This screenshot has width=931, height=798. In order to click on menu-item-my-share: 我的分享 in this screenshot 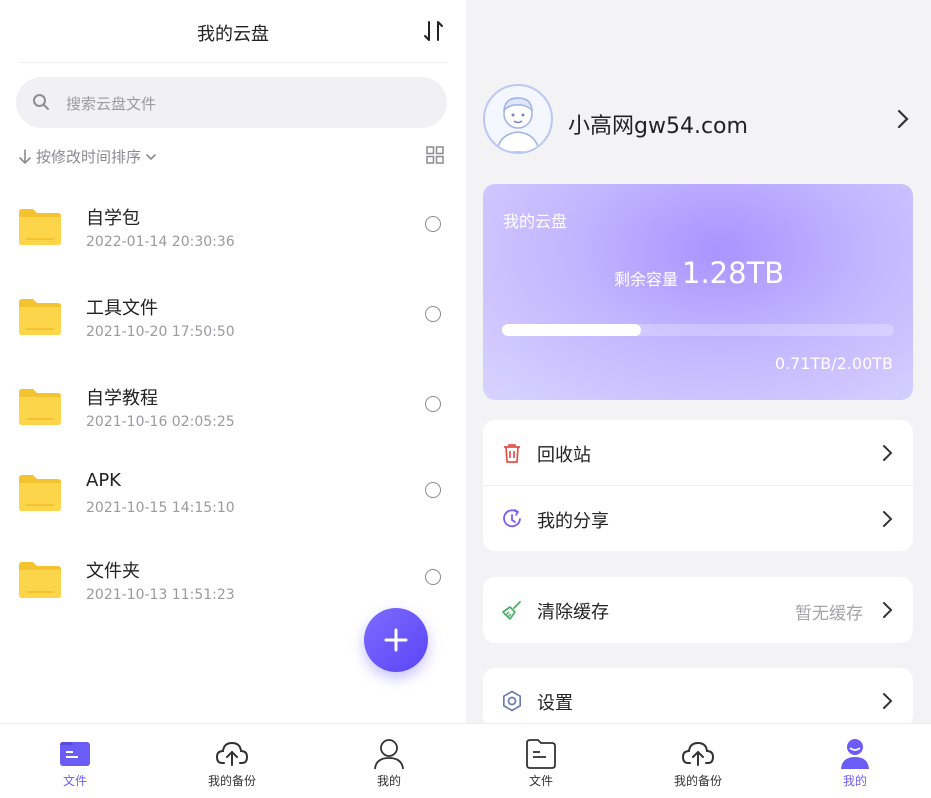, I will do `click(698, 519)`.